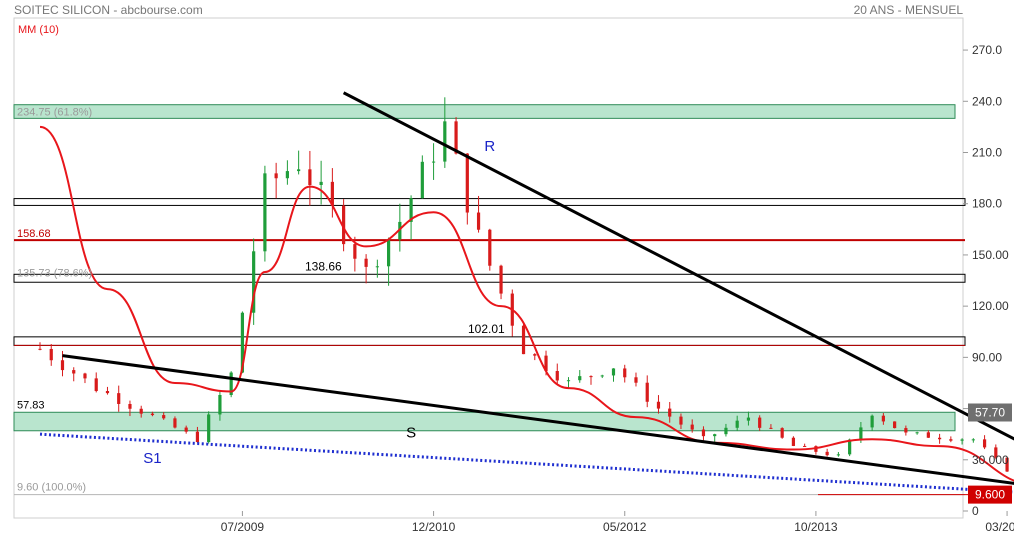  I want to click on x-tick-label: 03/2015, so click(999, 527).